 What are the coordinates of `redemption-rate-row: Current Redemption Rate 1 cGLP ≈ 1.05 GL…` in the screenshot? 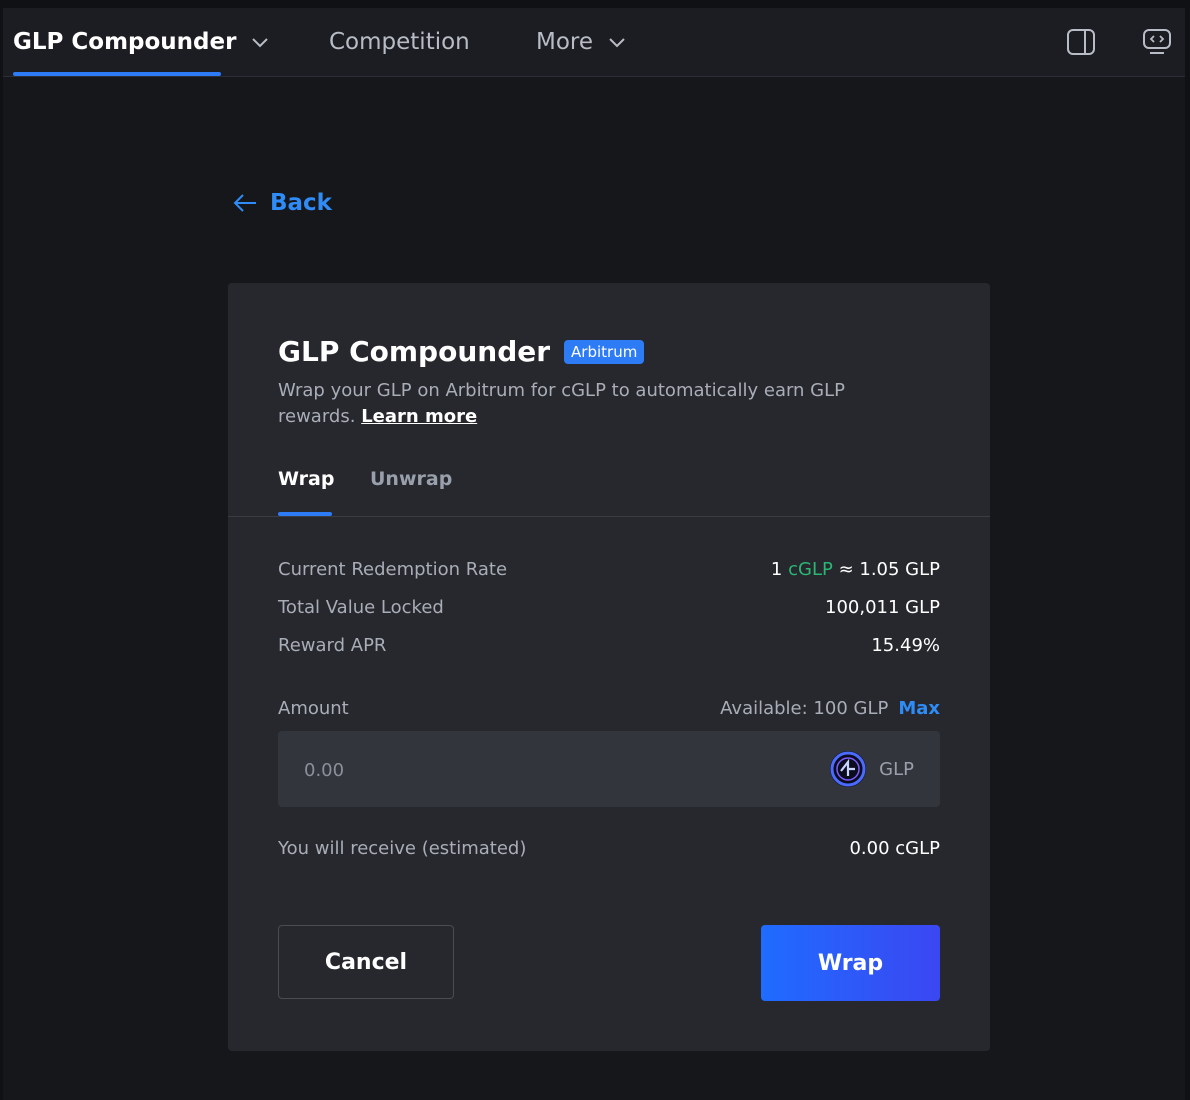 It's located at (609, 569).